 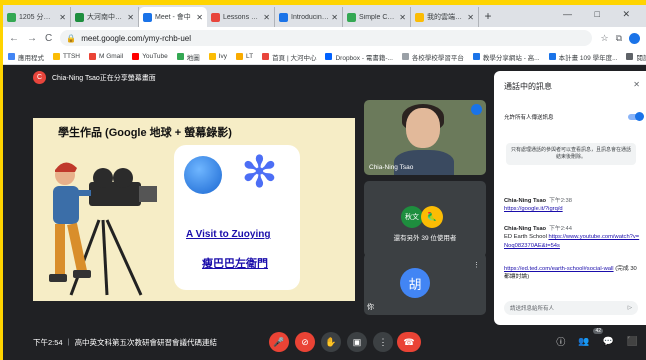 What do you see at coordinates (634, 38) in the screenshot?
I see `profile-avatar` at bounding box center [634, 38].